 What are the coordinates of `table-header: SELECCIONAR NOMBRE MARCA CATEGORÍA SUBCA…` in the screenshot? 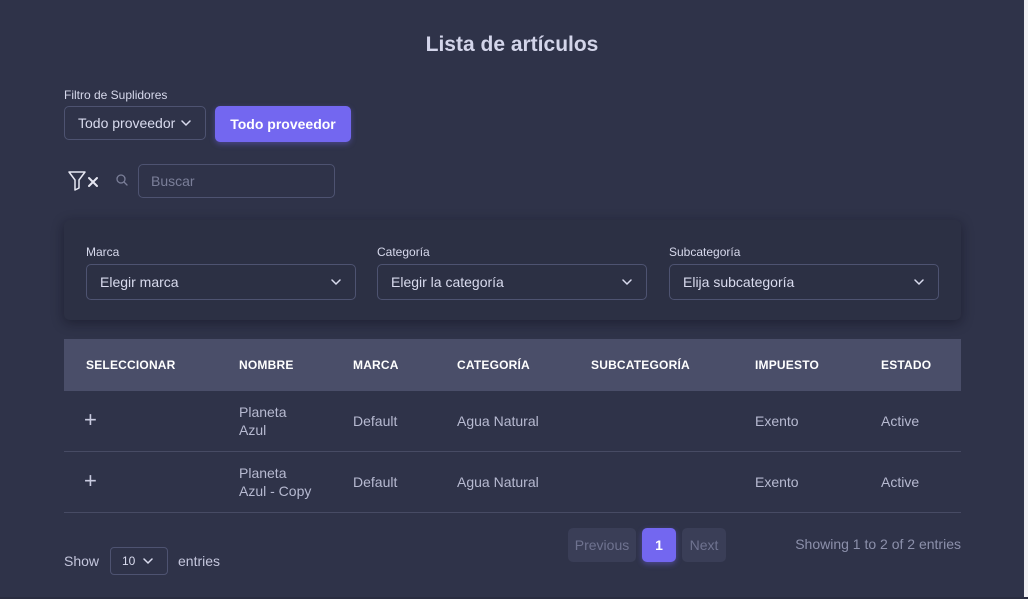 It's located at (512, 365).